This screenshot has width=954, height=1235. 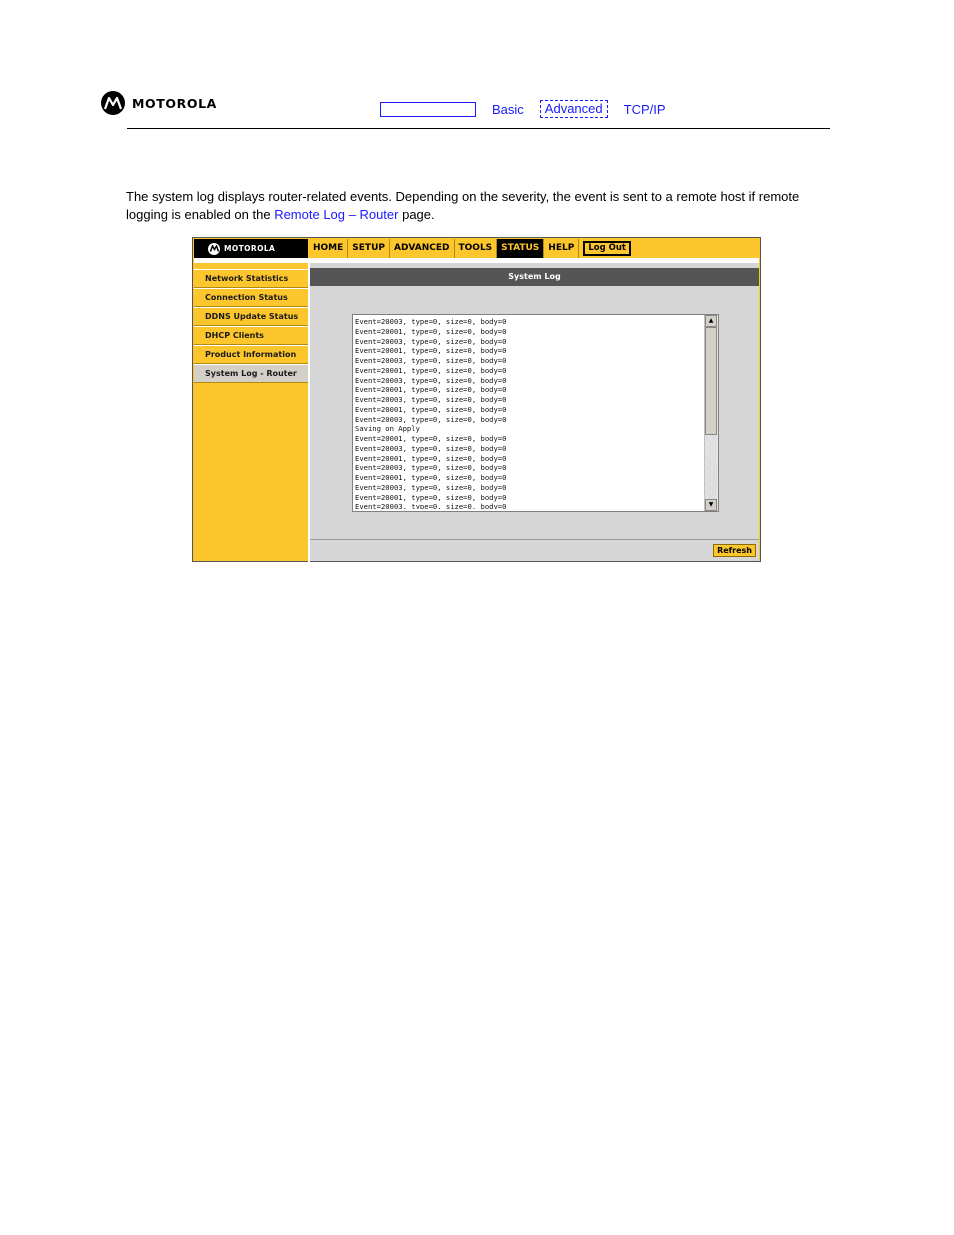 I want to click on router-logo-text: MOTOROLA, so click(x=250, y=248).